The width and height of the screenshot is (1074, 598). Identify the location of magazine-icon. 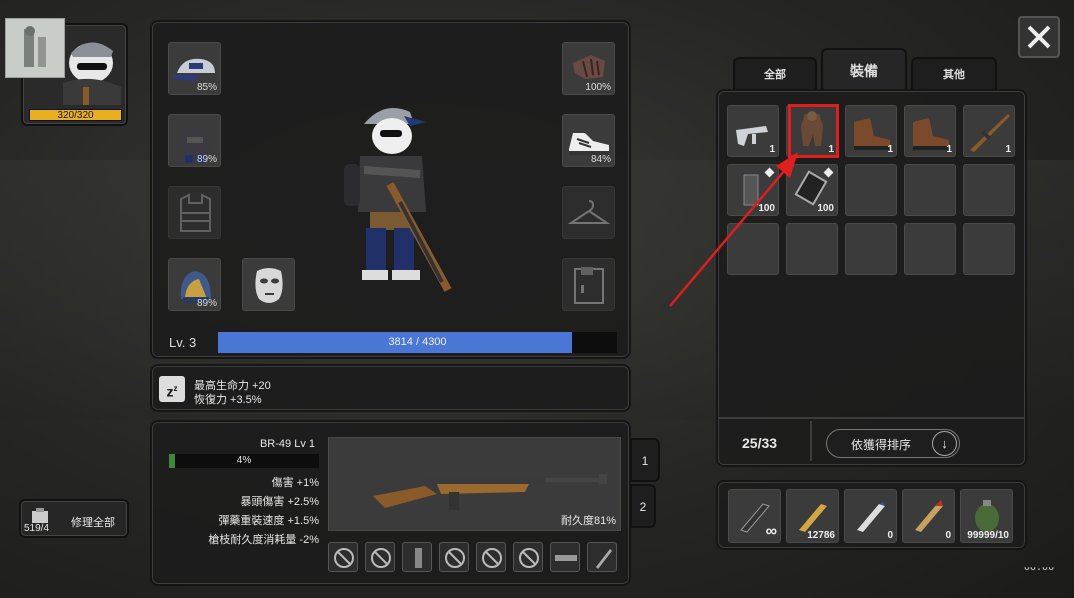
(418, 558).